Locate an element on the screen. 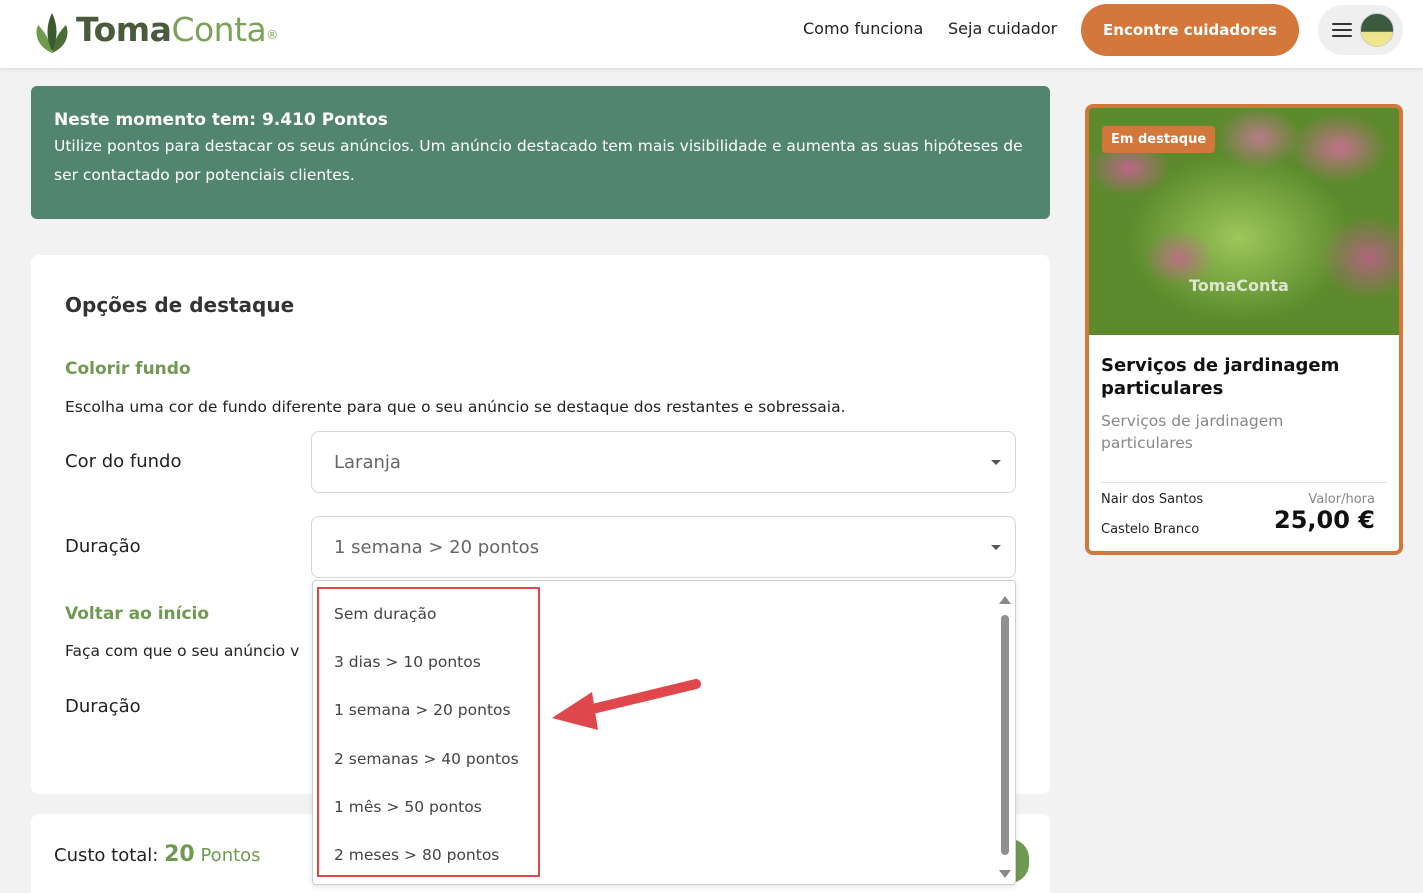  listing-subtitle: Serviços de jardinagem particulares is located at coordinates (1192, 432).